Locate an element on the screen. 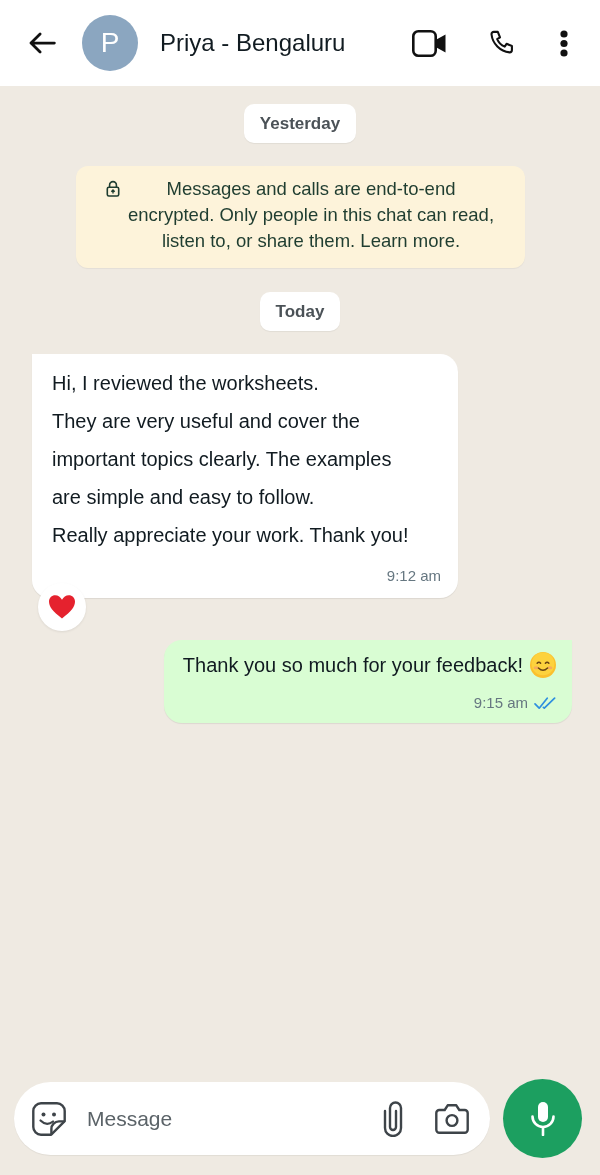  message-time: 9:12 am is located at coordinates (413, 576).